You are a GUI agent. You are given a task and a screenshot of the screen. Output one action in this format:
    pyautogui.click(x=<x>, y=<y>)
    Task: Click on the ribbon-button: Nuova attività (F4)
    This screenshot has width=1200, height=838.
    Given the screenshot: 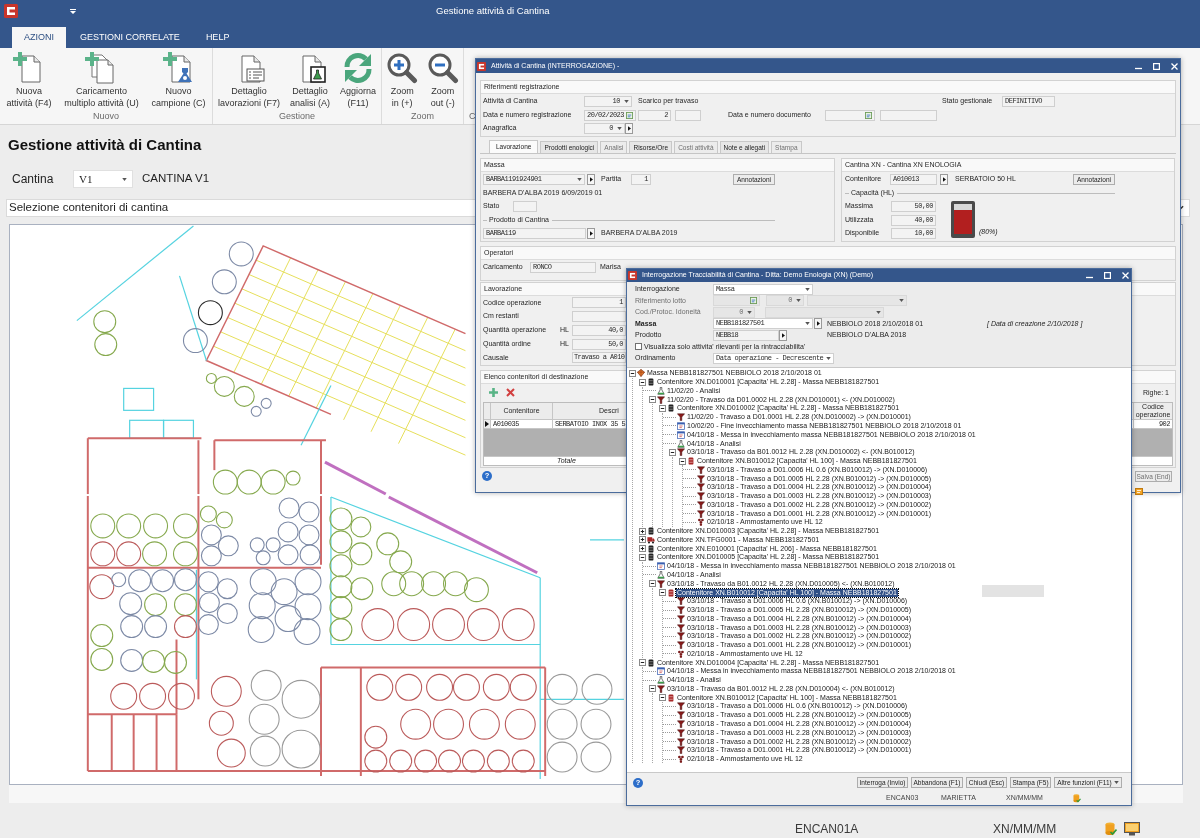 What is the action you would take?
    pyautogui.click(x=29, y=80)
    